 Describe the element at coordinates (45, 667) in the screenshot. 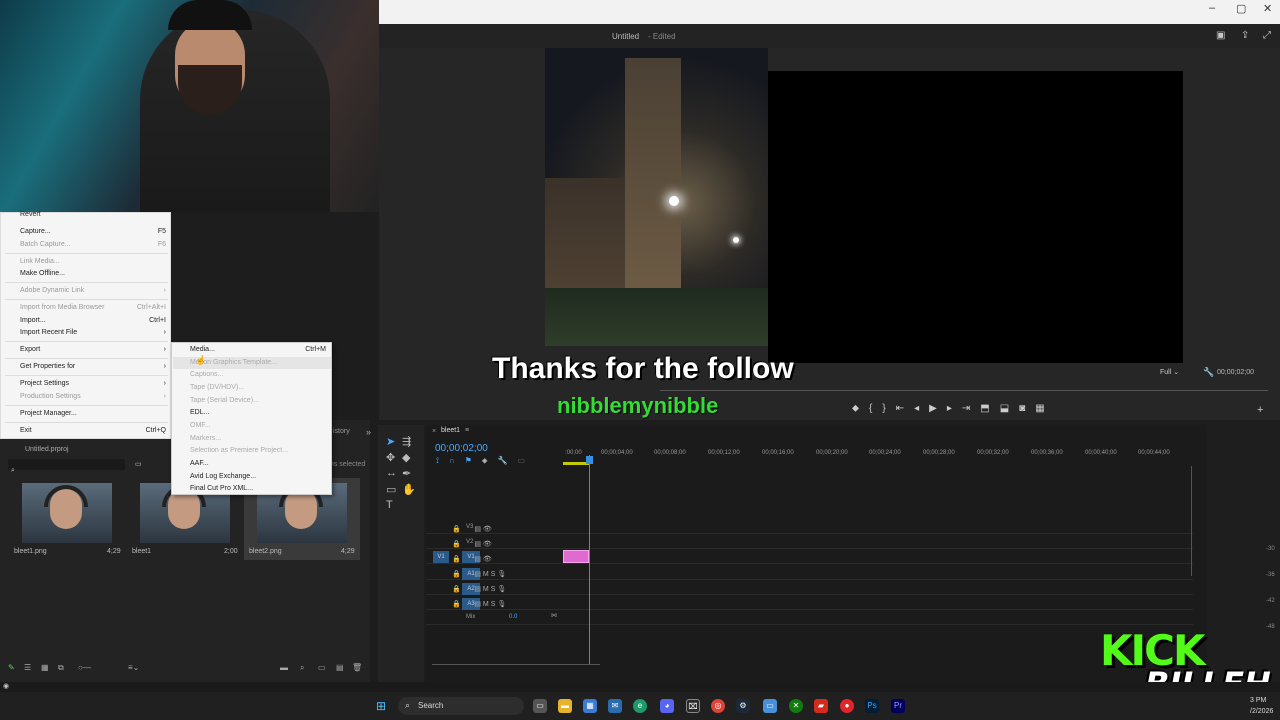

I see `icon-view-icon: ▦` at that location.